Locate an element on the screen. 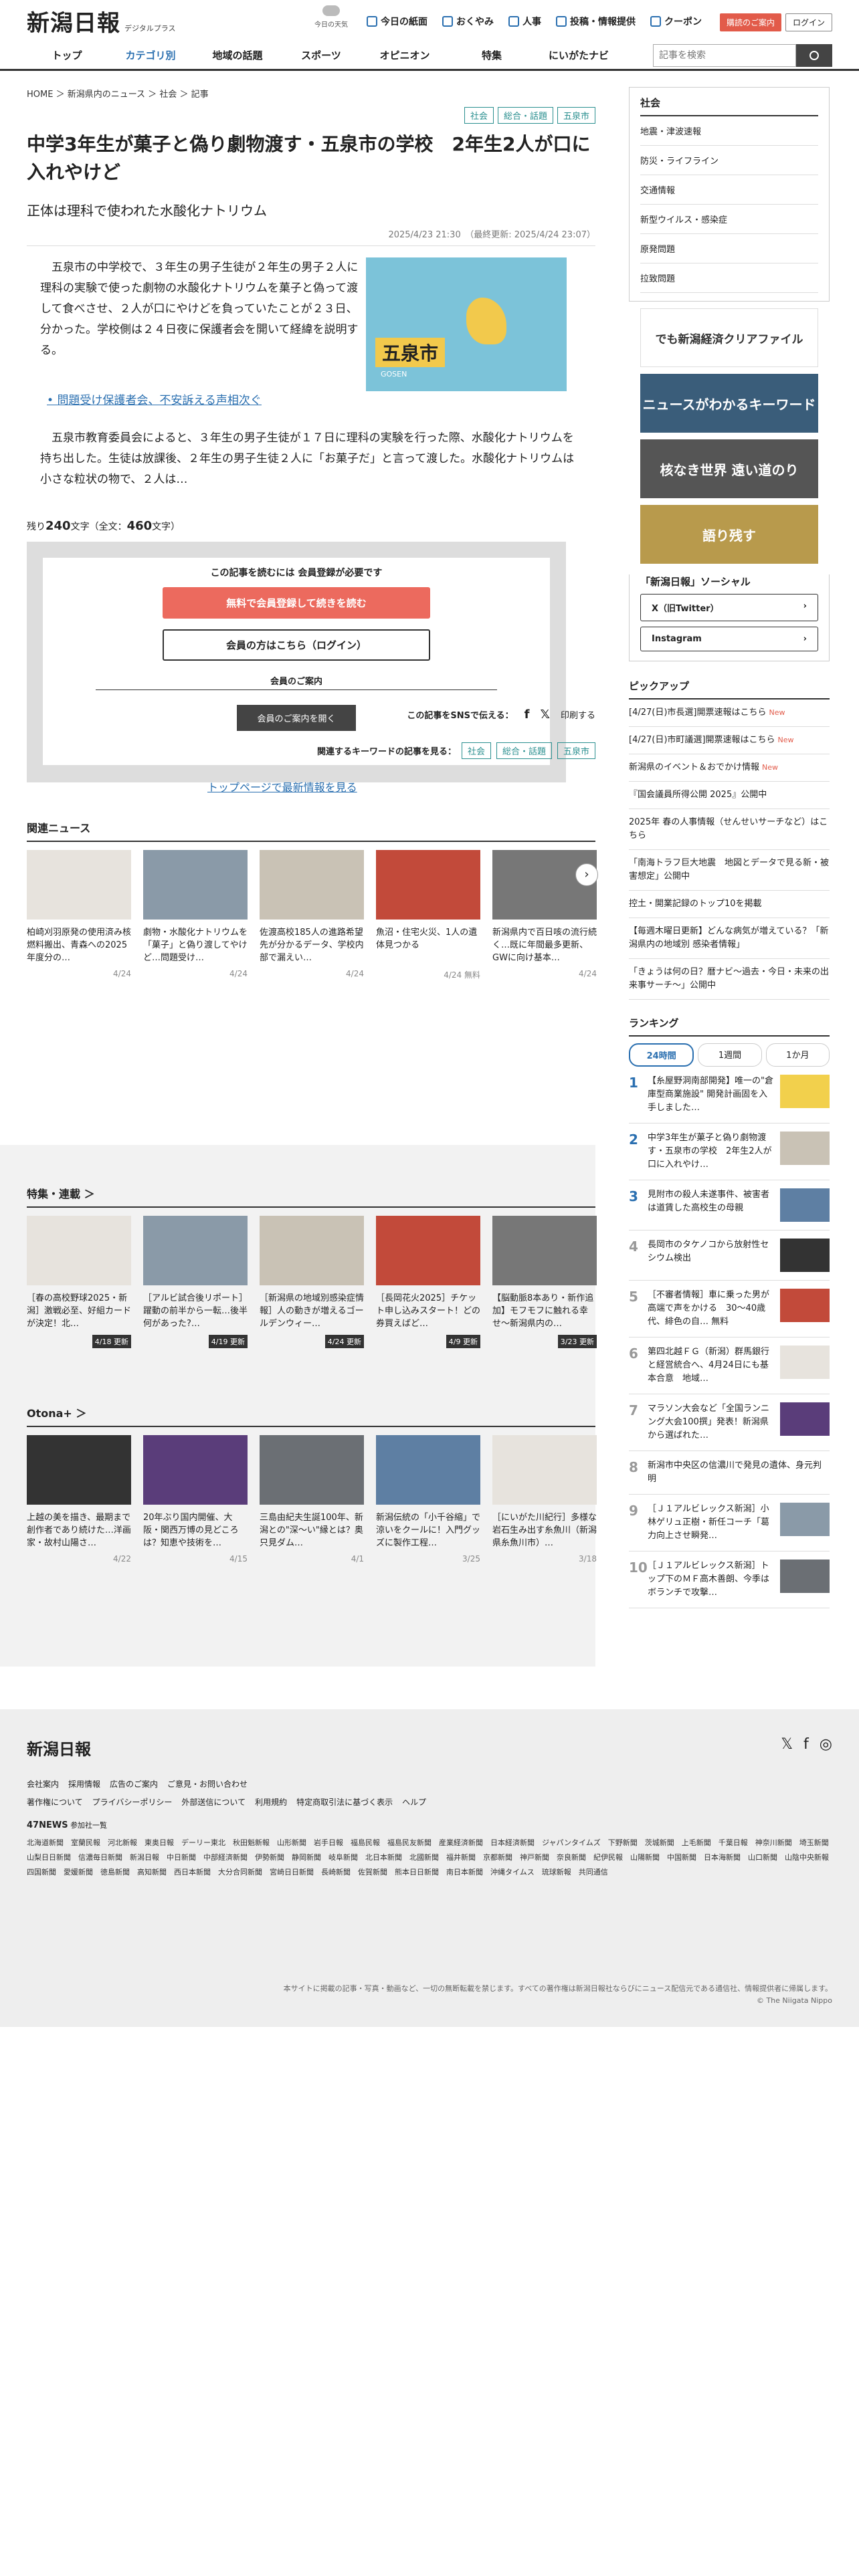 The image size is (859, 2576). category-link: 地震・津波速報 is located at coordinates (729, 131).